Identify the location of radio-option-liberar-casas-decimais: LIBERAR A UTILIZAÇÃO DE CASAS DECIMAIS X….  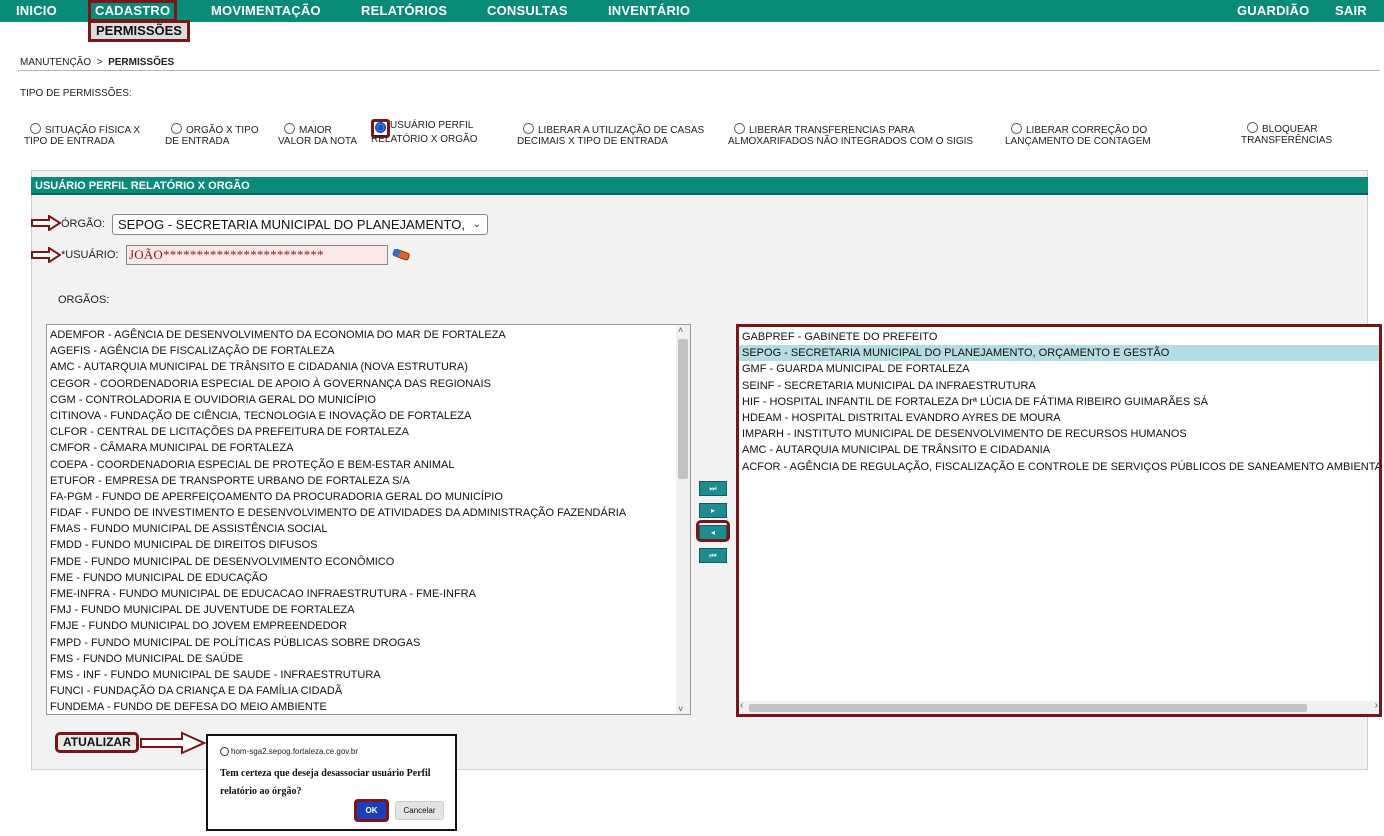
(611, 135).